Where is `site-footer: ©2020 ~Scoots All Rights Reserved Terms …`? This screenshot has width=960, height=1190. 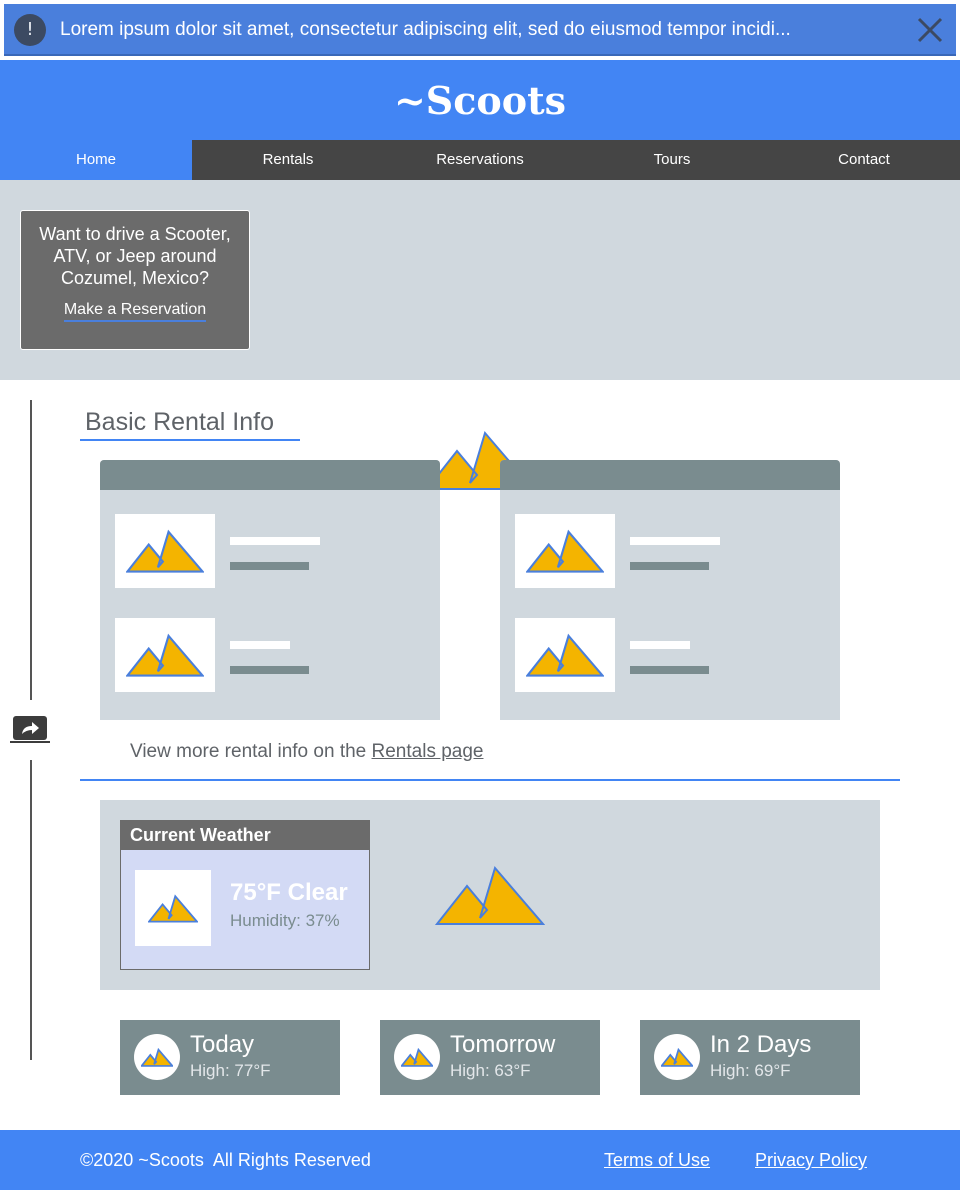
site-footer: ©2020 ~Scoots All Rights Reserved Terms … is located at coordinates (480, 1160).